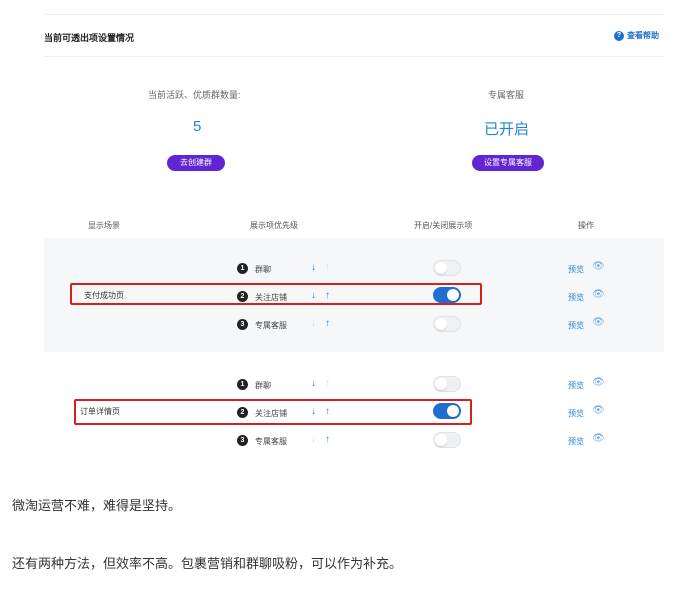 Image resolution: width=684 pixels, height=589 pixels. Describe the element at coordinates (274, 225) in the screenshot. I see `header-priority: 展示项优先级` at that location.